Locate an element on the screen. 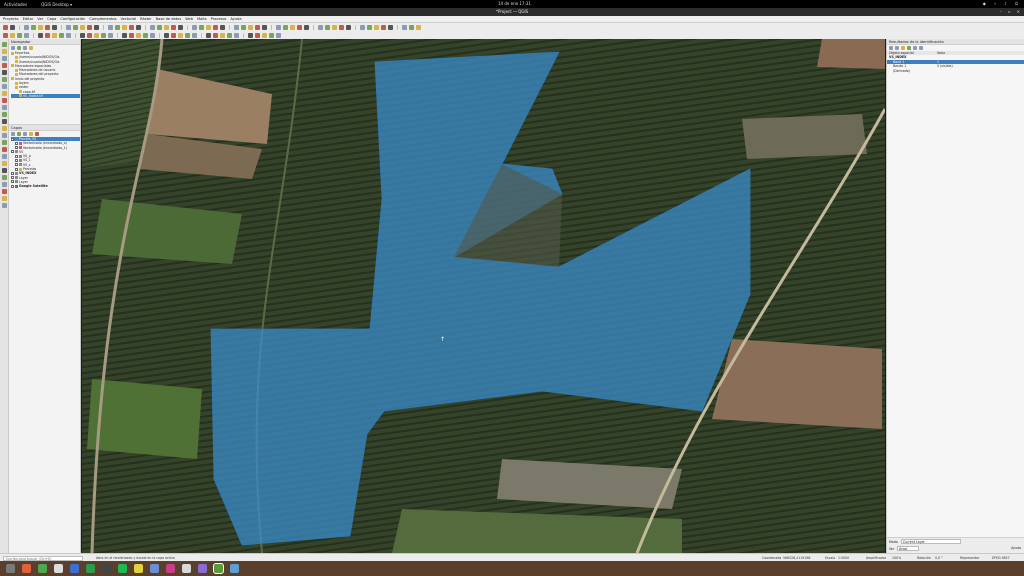  qgis-dock-icon is located at coordinates (218, 568).